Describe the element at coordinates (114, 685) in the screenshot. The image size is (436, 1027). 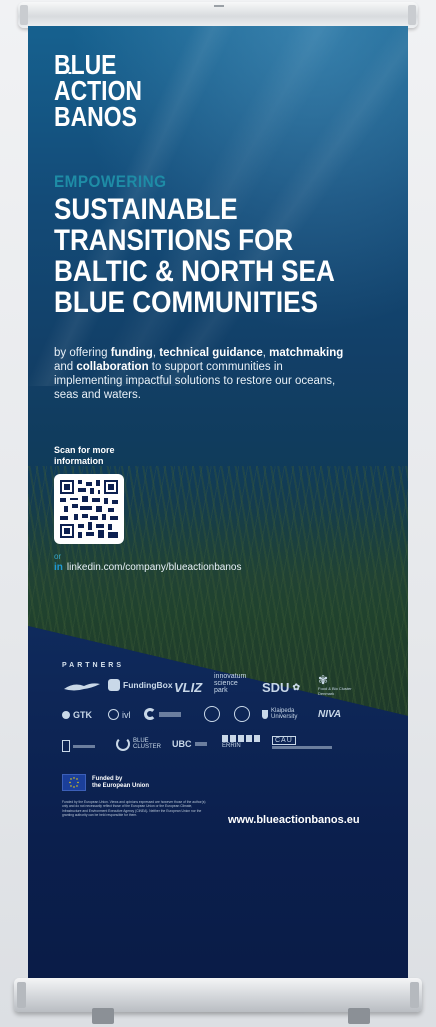
I see `fundingbox-icon` at that location.